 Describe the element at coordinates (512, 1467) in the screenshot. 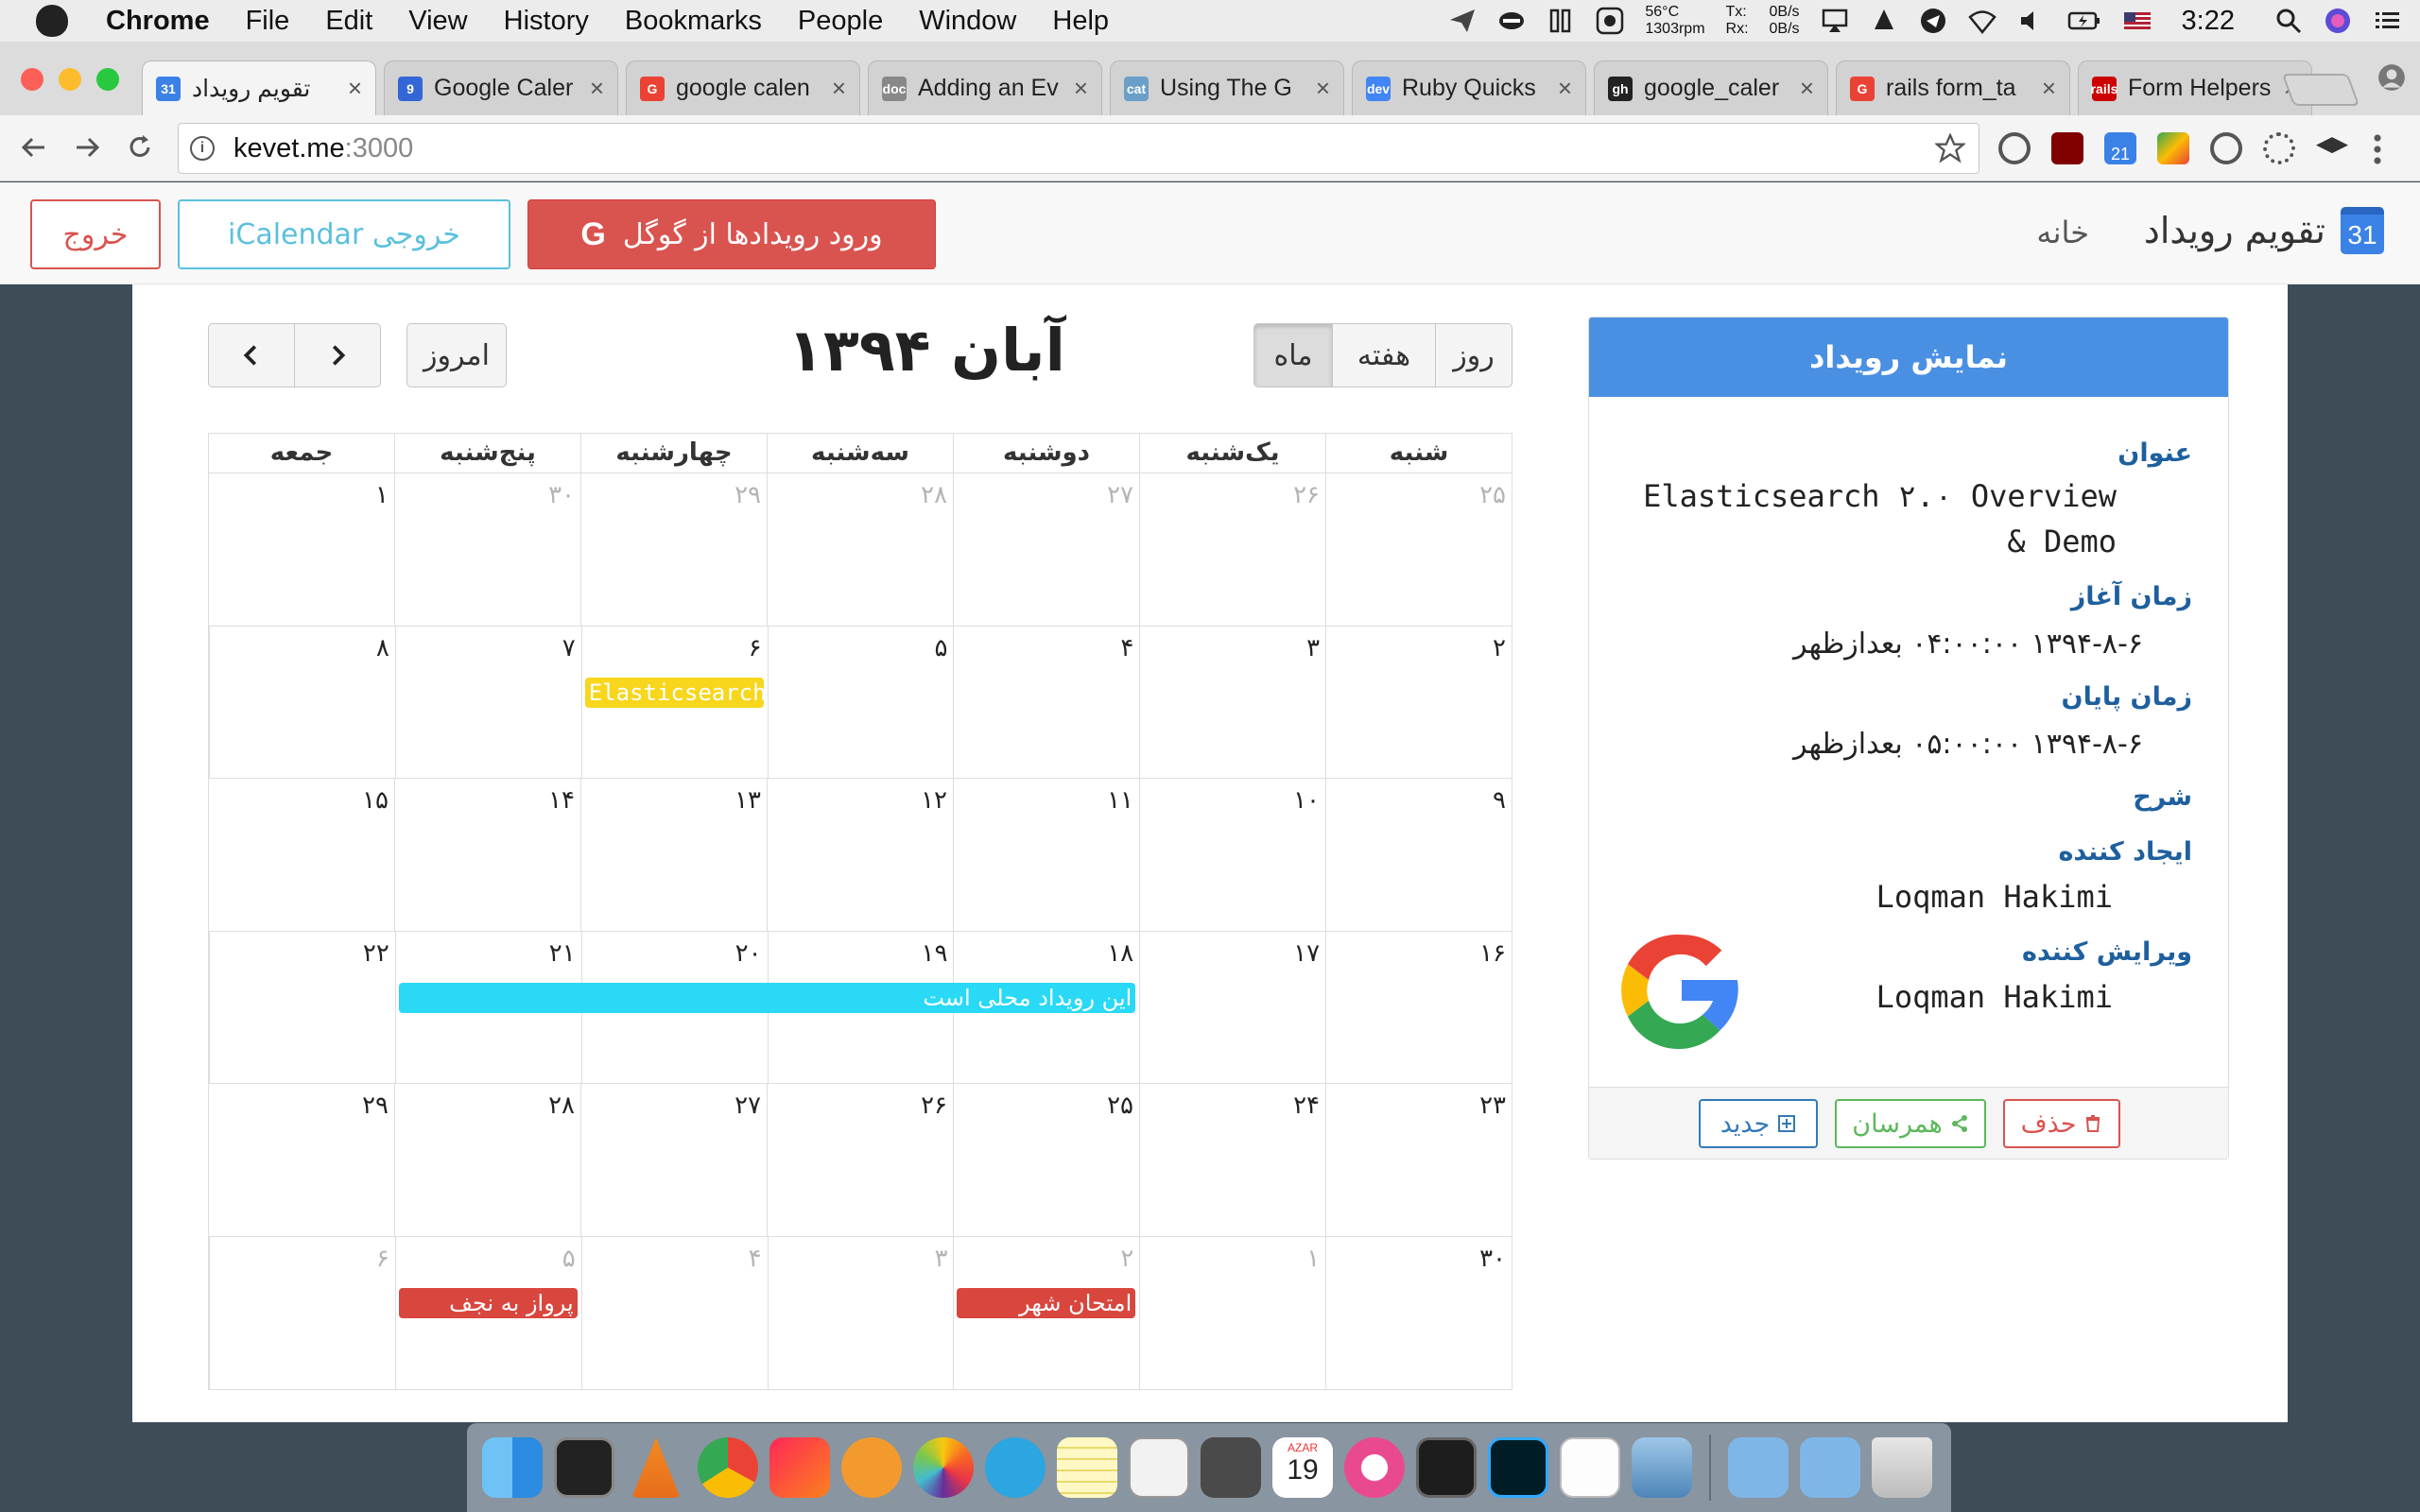

I see `finder-icon` at that location.